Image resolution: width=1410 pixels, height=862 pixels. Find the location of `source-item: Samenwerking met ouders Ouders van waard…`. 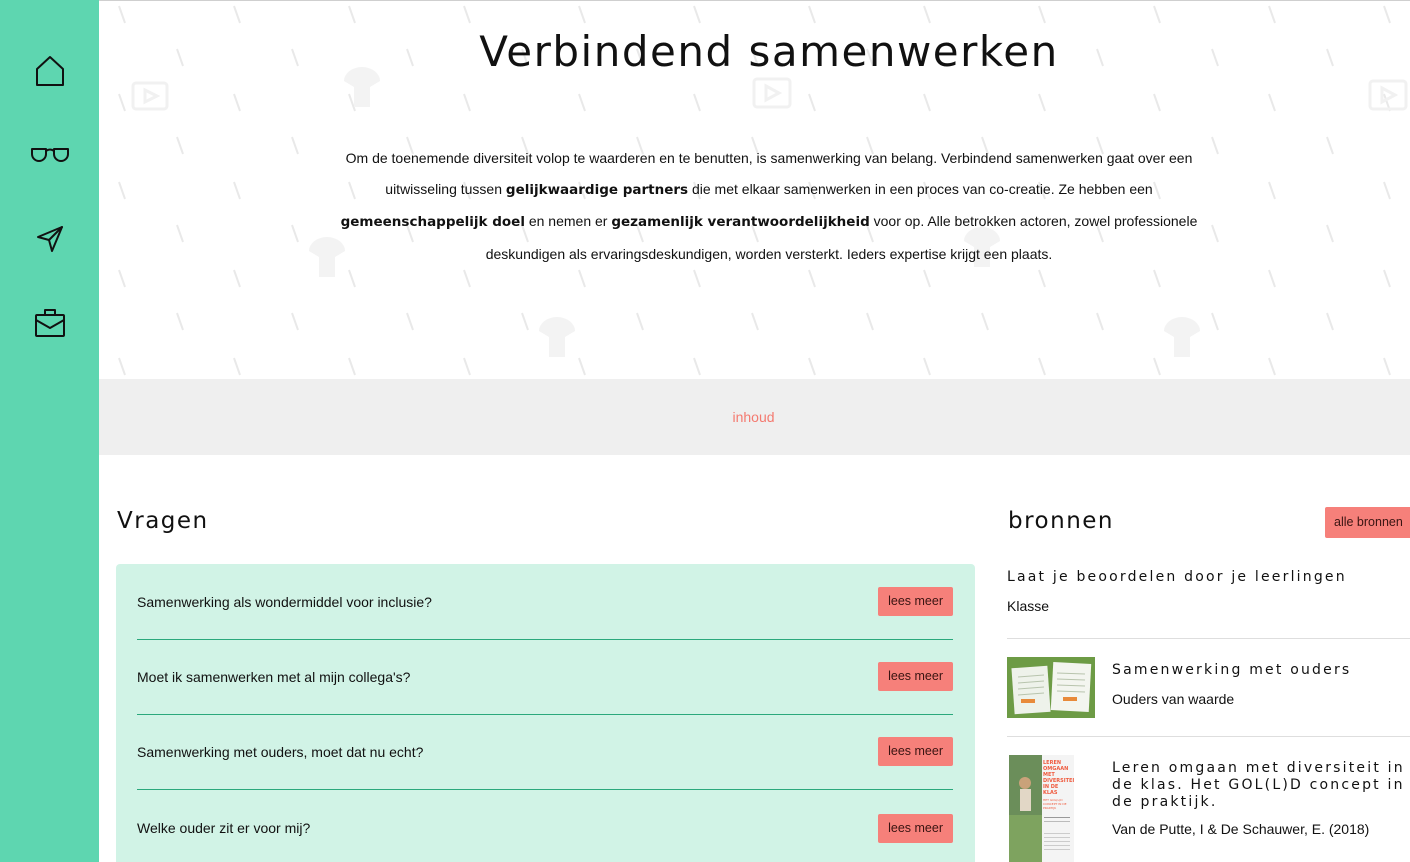

source-item: Samenwerking met ouders Ouders van waard… is located at coordinates (1261, 684).